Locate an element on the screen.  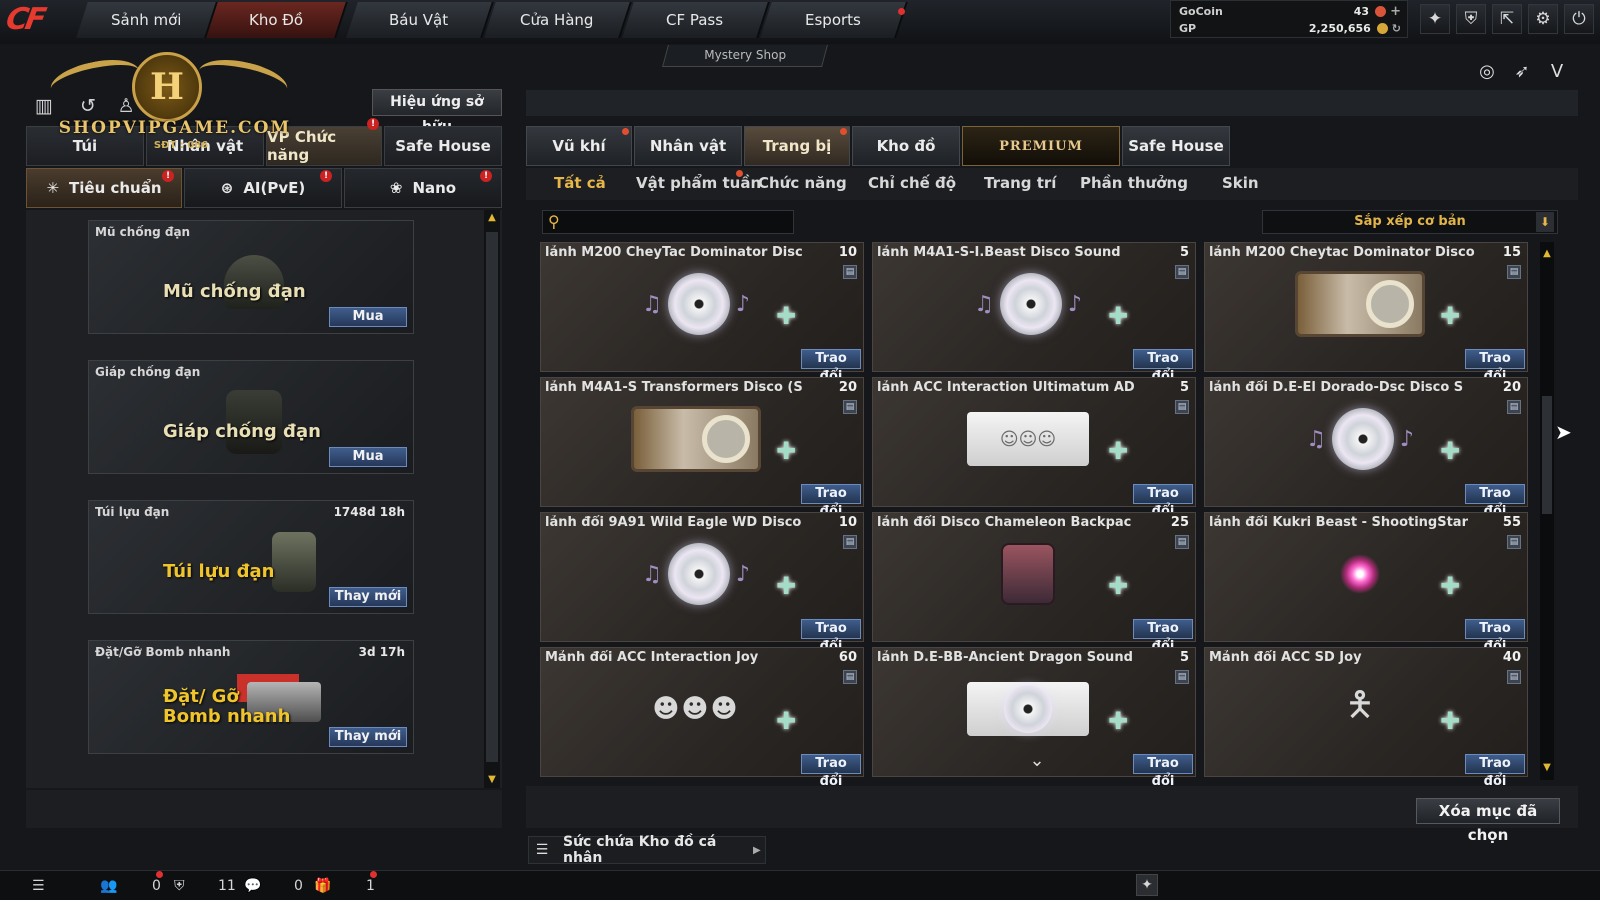
nav-tab-treasure: Báu Vật is located at coordinates (420, 20).